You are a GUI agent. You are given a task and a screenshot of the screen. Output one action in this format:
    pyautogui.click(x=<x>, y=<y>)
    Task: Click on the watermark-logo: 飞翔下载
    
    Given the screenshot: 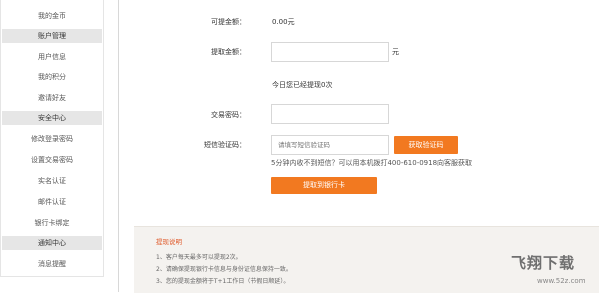 What is the action you would take?
    pyautogui.click(x=543, y=263)
    